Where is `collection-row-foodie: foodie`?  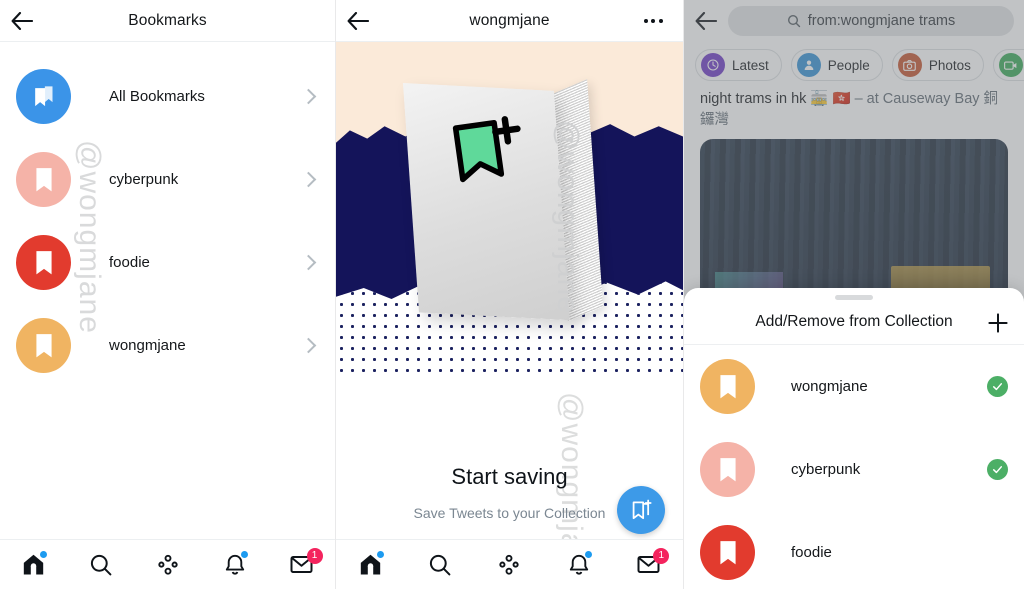 collection-row-foodie: foodie is located at coordinates (167, 262).